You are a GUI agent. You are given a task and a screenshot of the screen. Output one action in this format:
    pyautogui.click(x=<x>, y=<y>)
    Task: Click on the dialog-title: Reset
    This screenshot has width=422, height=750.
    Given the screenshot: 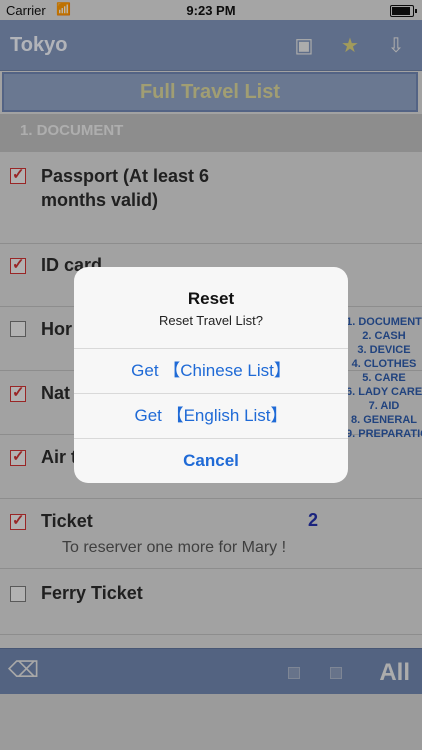 What is the action you would take?
    pyautogui.click(x=211, y=298)
    